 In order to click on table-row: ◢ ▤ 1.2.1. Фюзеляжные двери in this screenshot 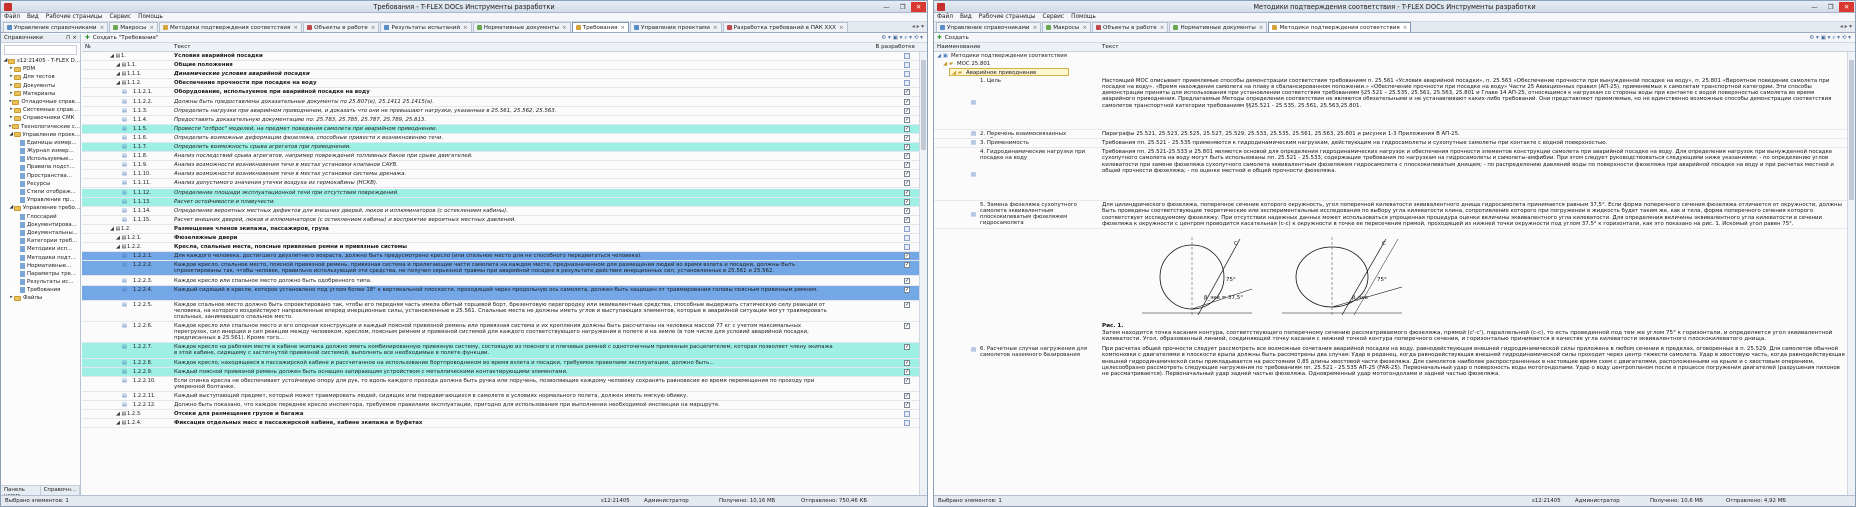, I will do `click(504, 239)`.